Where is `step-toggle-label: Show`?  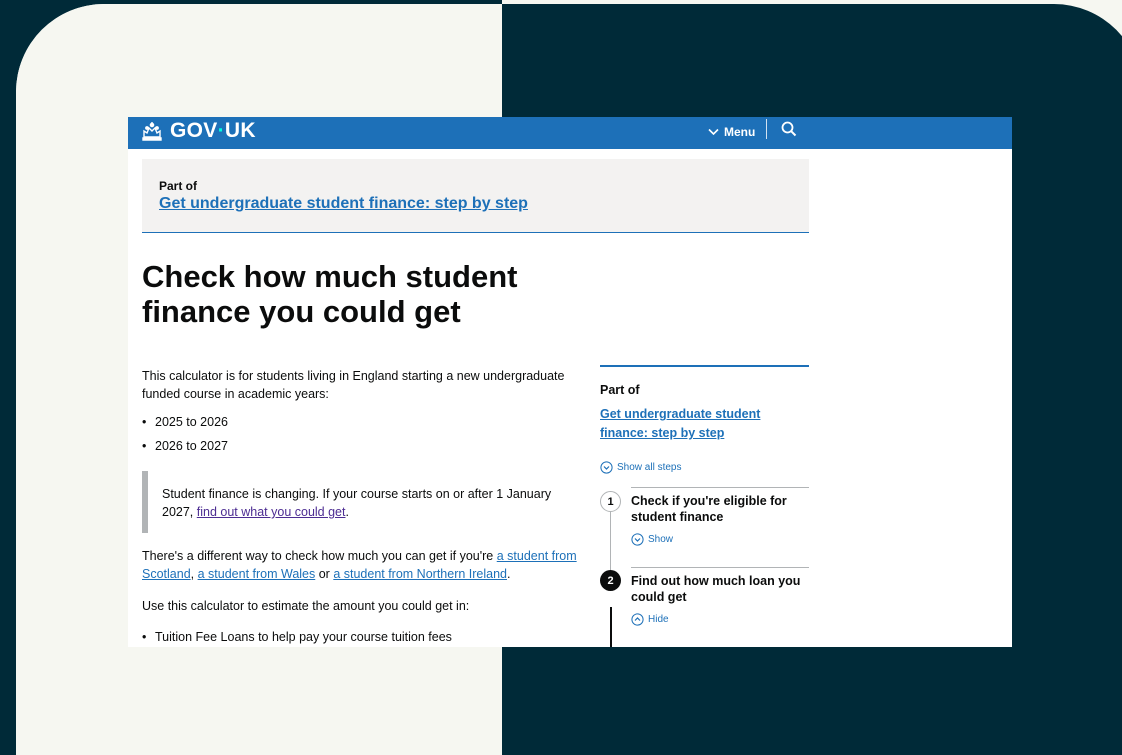
step-toggle-label: Show is located at coordinates (661, 539).